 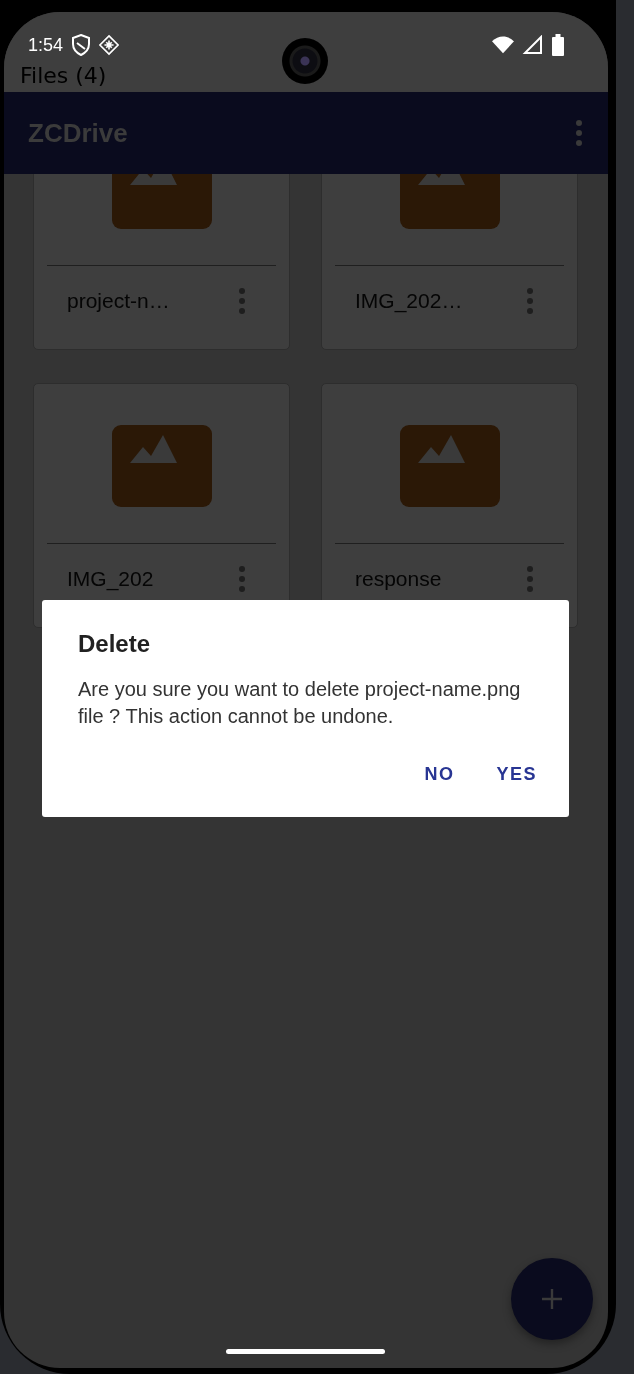 I want to click on signal-icon, so click(x=533, y=45).